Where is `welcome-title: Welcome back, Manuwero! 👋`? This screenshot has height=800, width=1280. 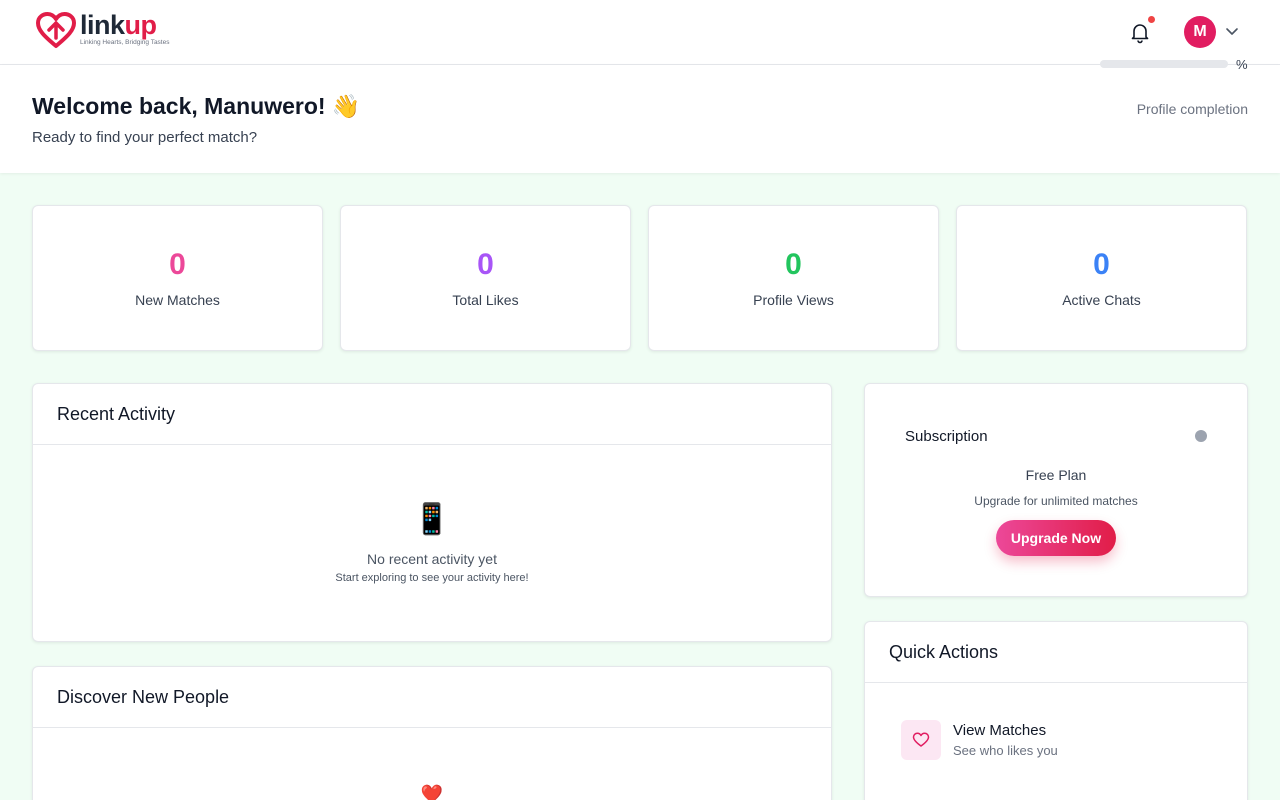
welcome-title: Welcome back, Manuwero! 👋 is located at coordinates (196, 106).